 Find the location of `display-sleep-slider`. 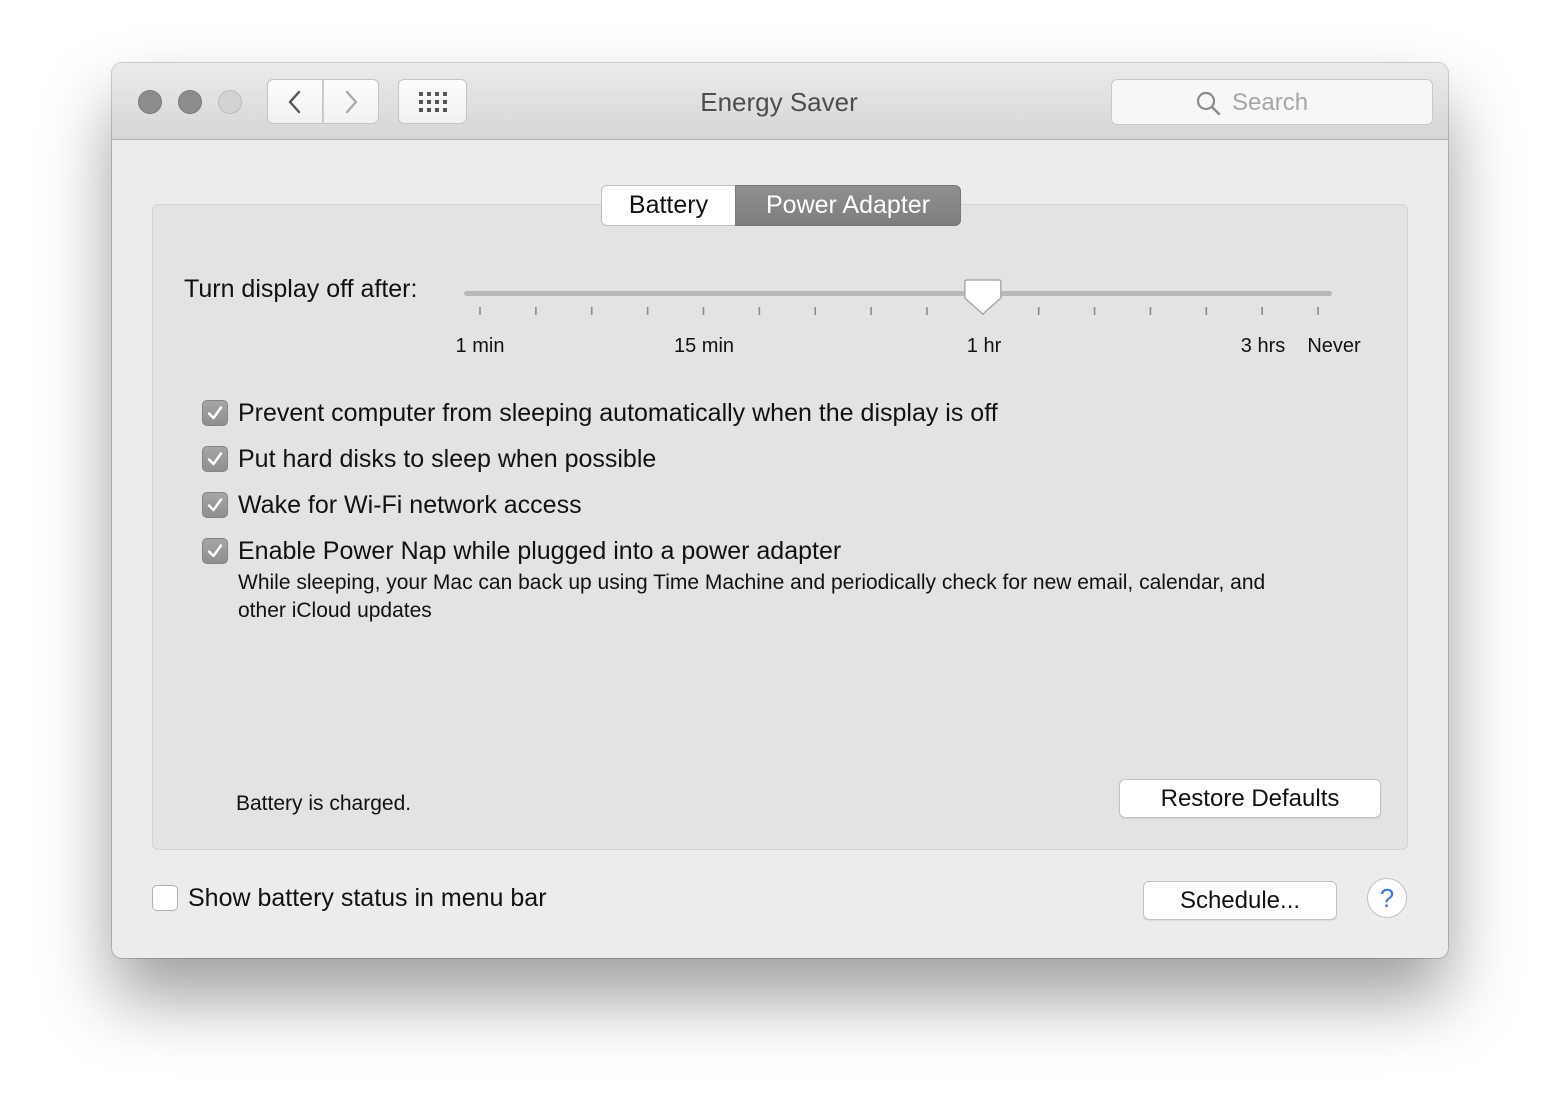

display-sleep-slider is located at coordinates (892, 301).